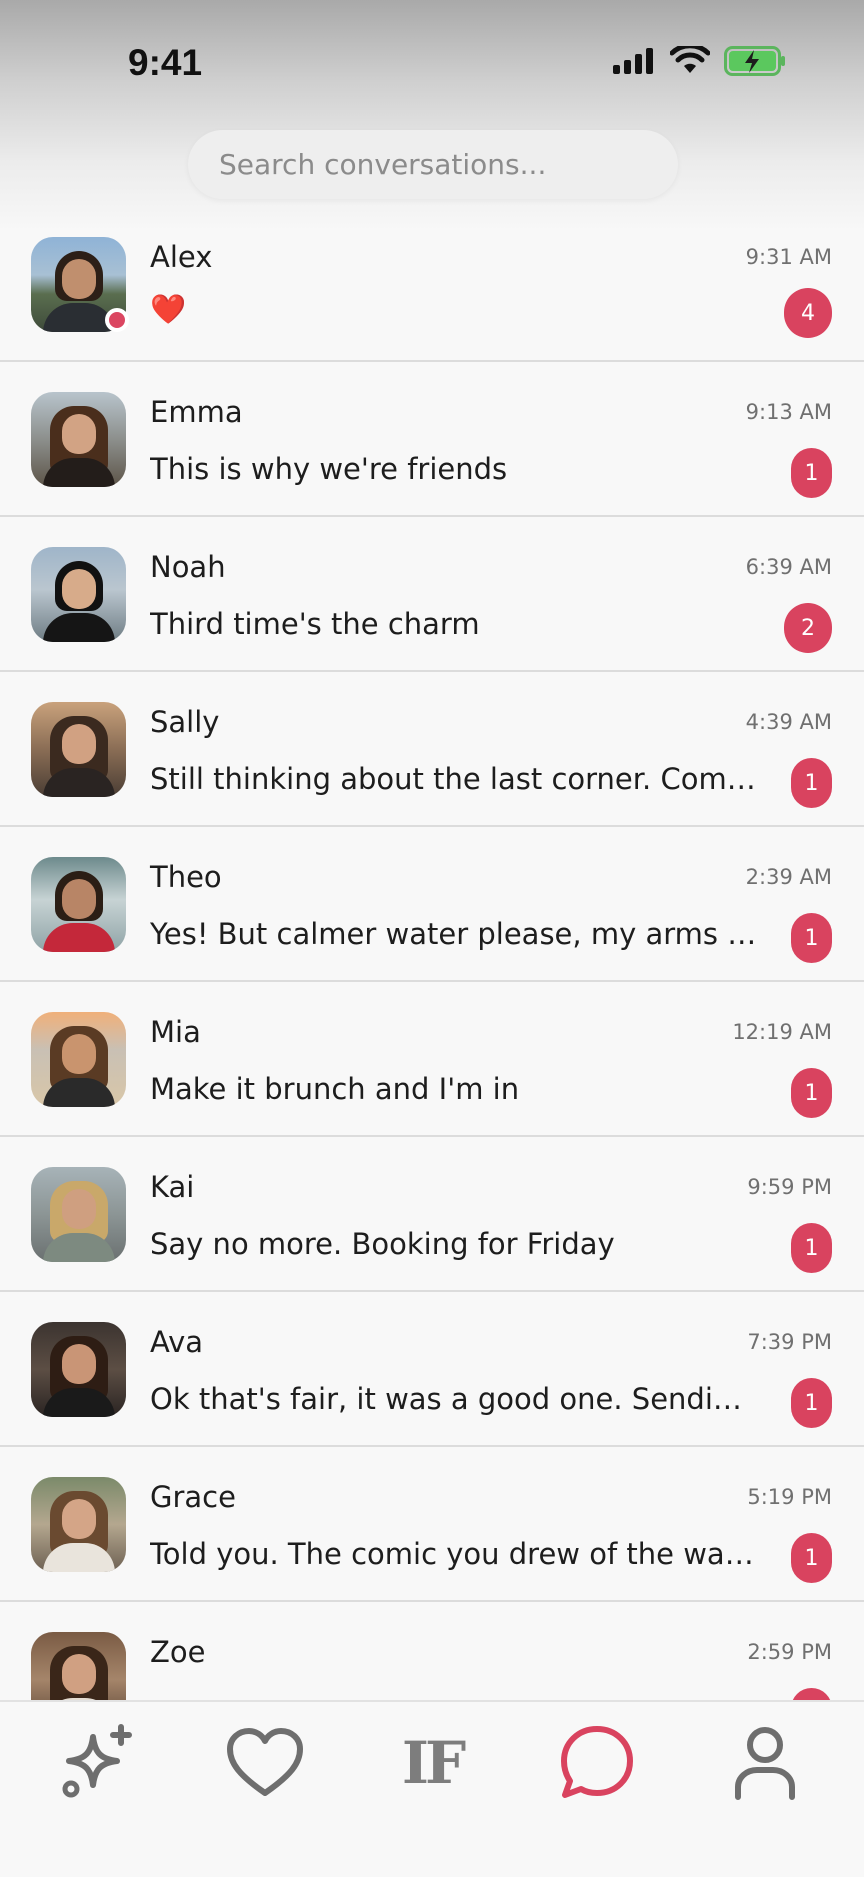 This screenshot has width=864, height=1877. I want to click on conversation-row: Emma 9:13 AM This is why we're friends 1, so click(432, 439).